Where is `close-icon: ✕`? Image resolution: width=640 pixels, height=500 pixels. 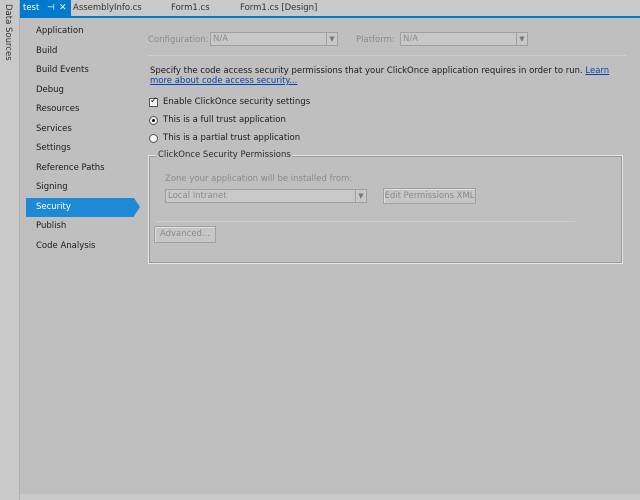
close-icon: ✕ is located at coordinates (63, 8).